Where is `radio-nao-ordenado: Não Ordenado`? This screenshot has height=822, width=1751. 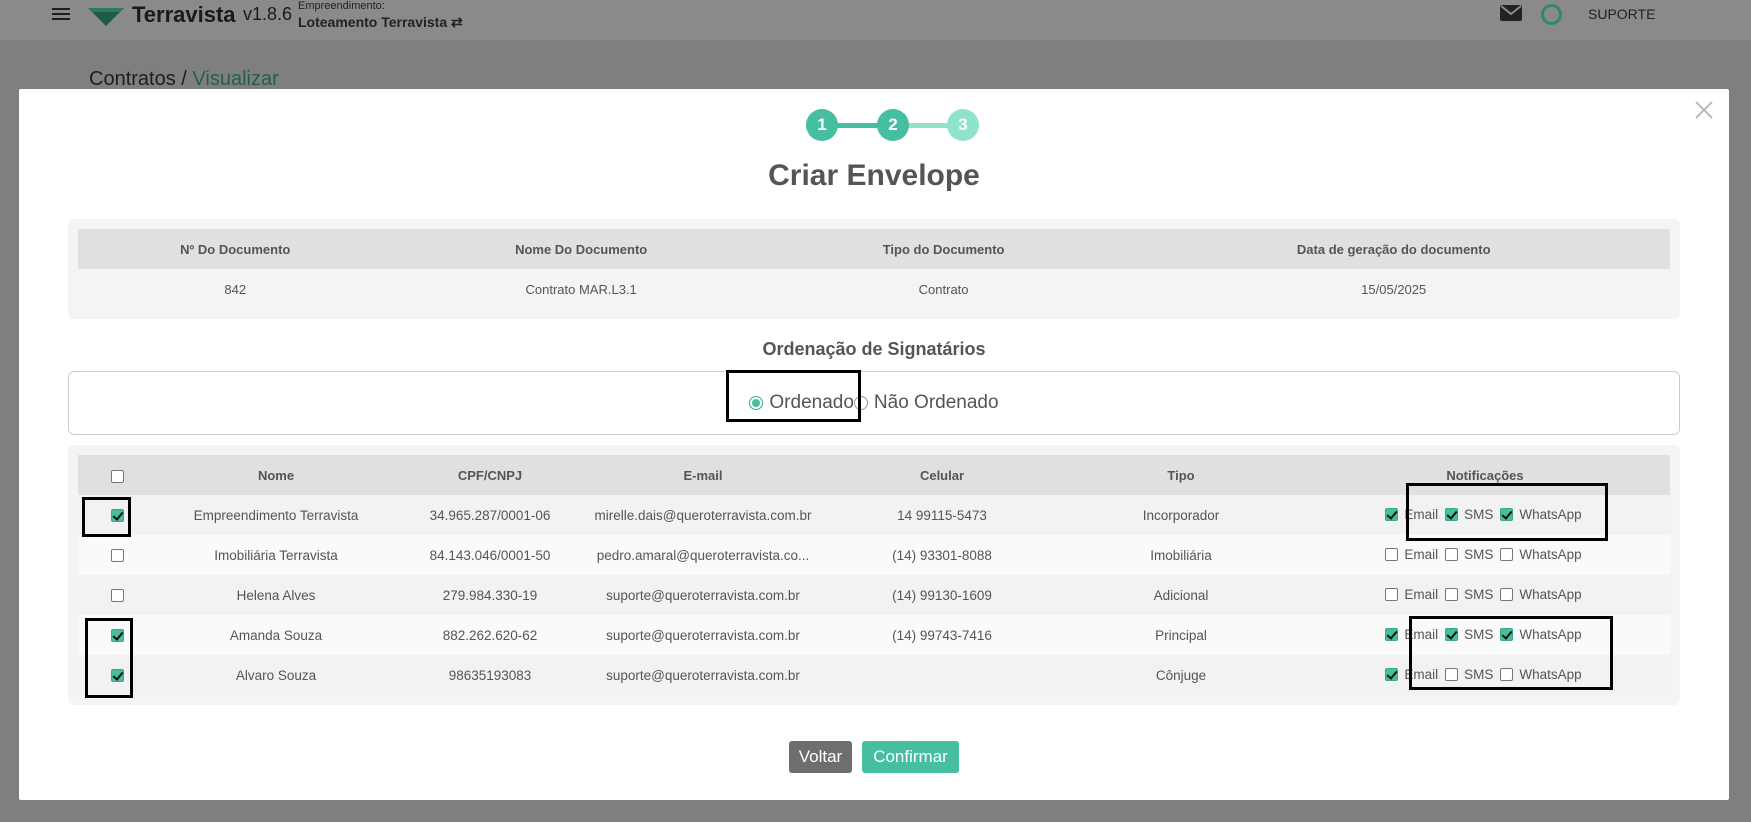 radio-nao-ordenado: Não Ordenado is located at coordinates (926, 403).